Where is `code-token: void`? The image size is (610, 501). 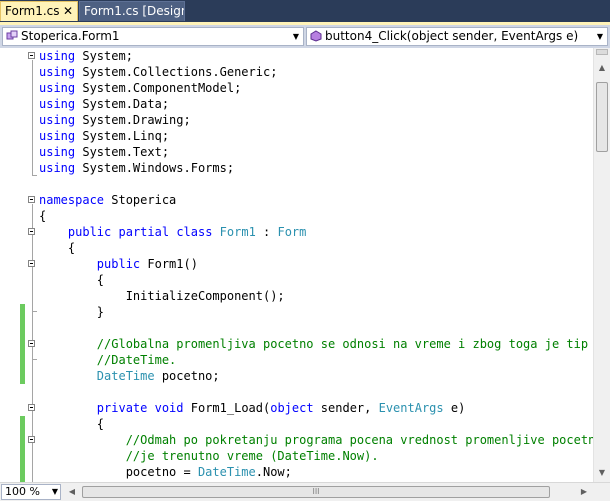 code-token: void is located at coordinates (169, 408).